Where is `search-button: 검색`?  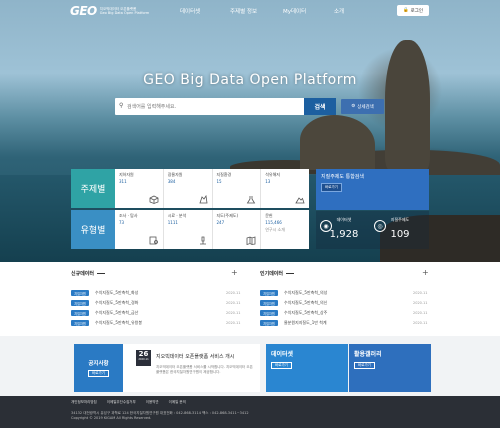
search-button: 검색 is located at coordinates (320, 106).